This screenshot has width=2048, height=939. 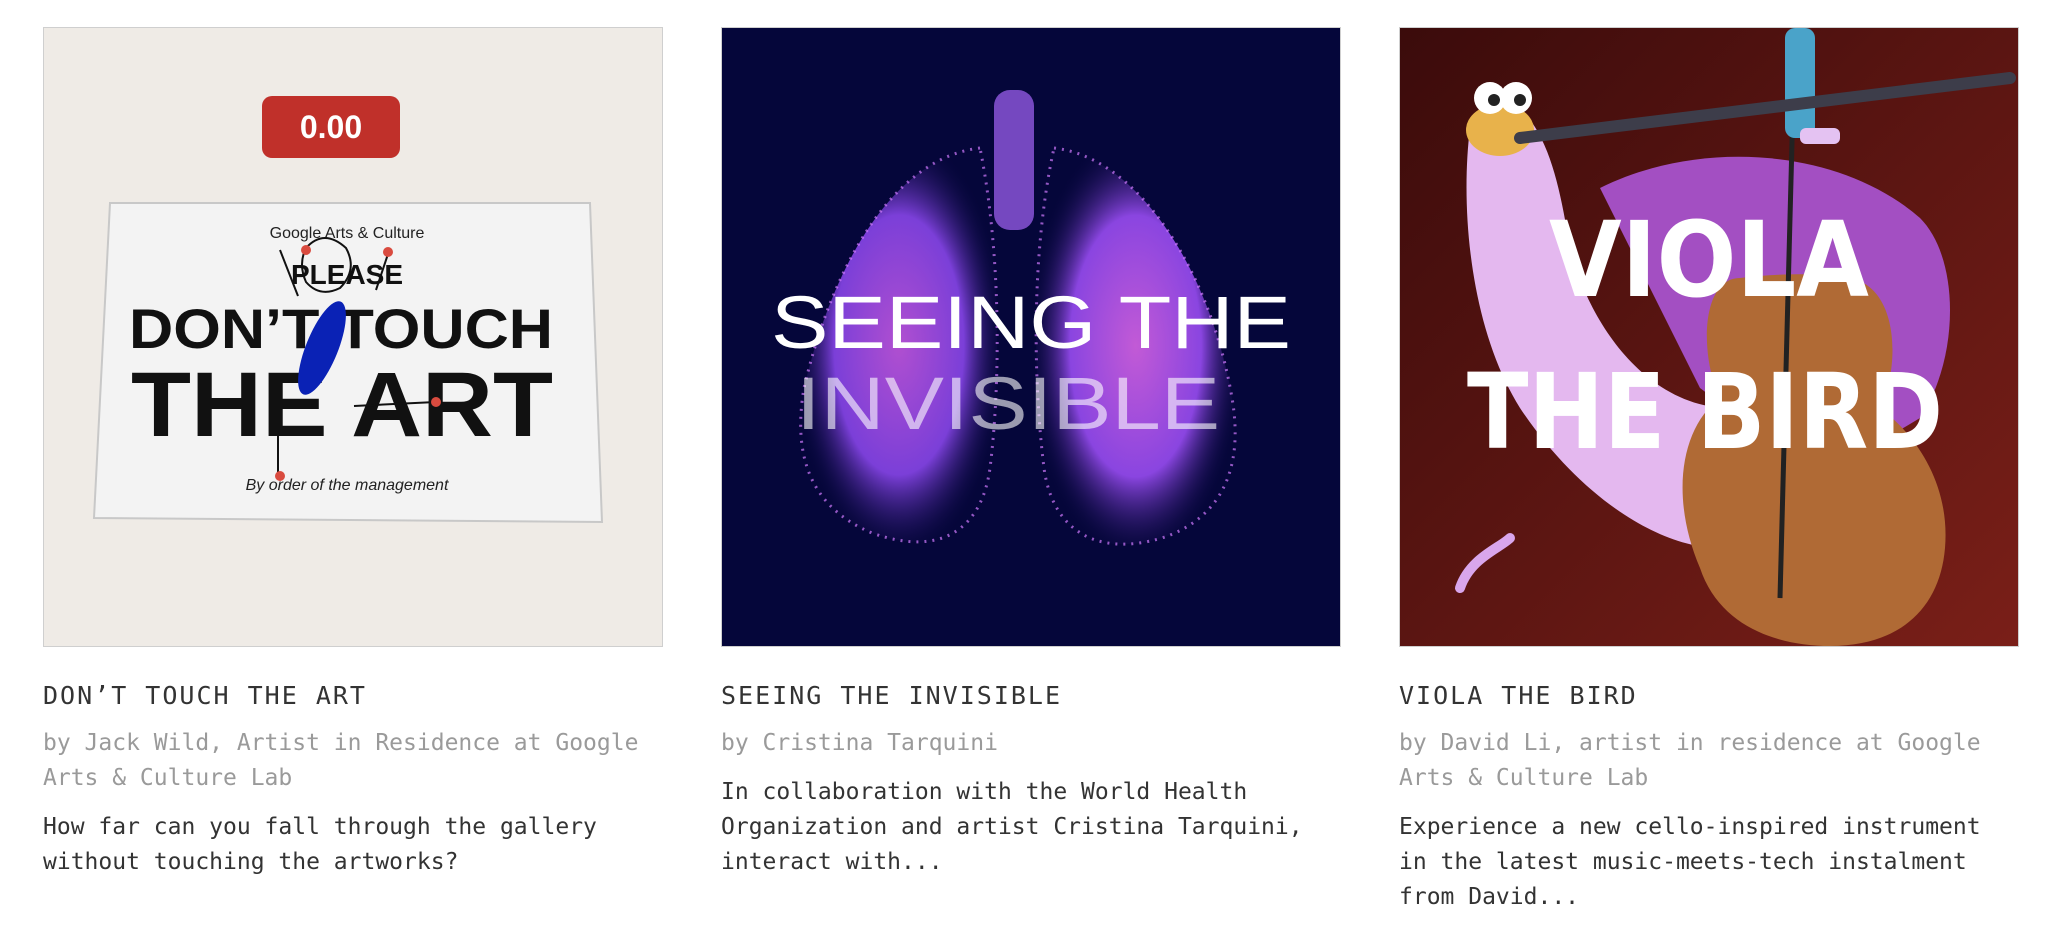 What do you see at coordinates (859, 743) in the screenshot?
I see `card-byline: by Cristina Tarquini` at bounding box center [859, 743].